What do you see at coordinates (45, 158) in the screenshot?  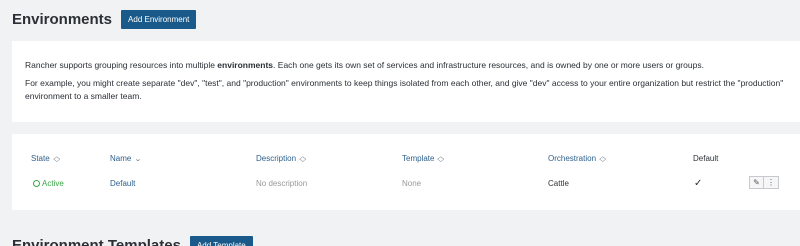 I see `column-header-state: State ◇` at bounding box center [45, 158].